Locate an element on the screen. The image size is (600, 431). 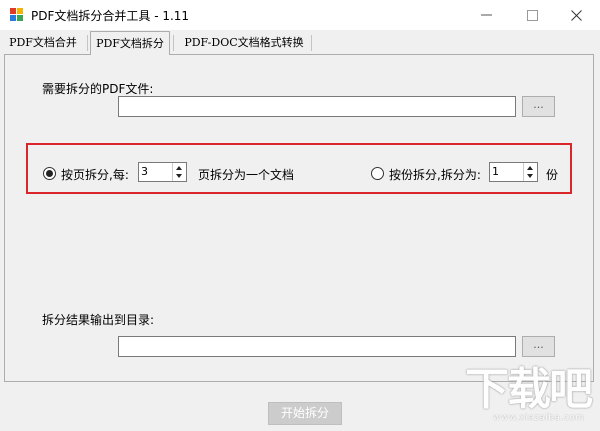
split-by-page-suffix: 页拆分为一个文档 is located at coordinates (246, 175).